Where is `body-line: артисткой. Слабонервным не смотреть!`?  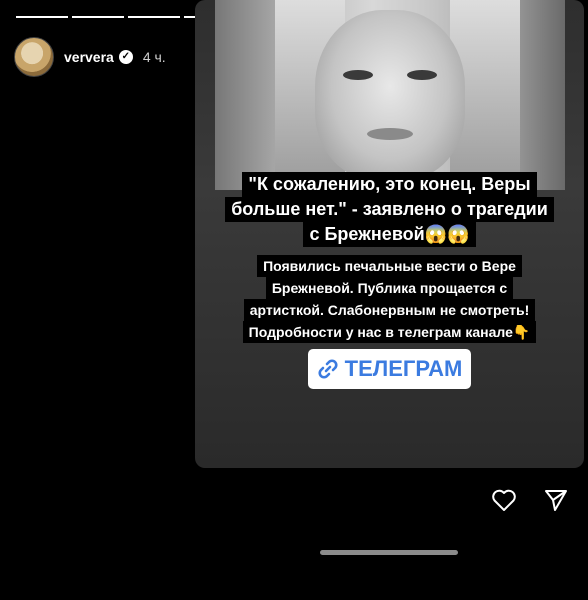
body-line: артисткой. Слабонервным не смотреть! is located at coordinates (389, 310).